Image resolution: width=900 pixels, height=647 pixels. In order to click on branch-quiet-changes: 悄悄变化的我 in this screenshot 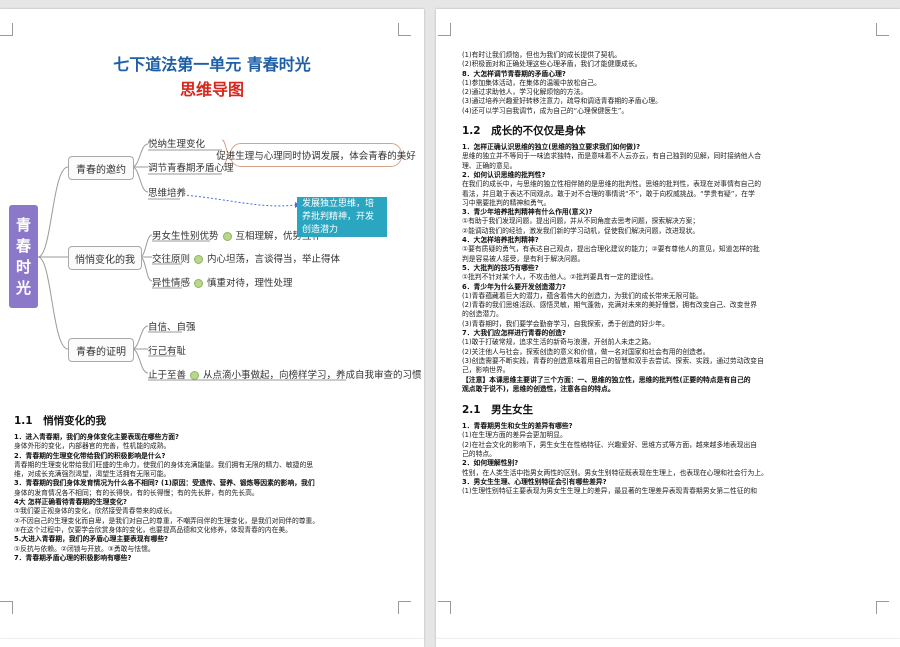, I will do `click(105, 258)`.